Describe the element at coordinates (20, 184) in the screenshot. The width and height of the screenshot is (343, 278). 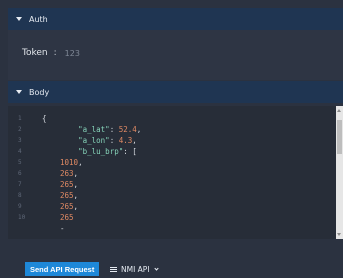
I see `line-number: 7` at that location.